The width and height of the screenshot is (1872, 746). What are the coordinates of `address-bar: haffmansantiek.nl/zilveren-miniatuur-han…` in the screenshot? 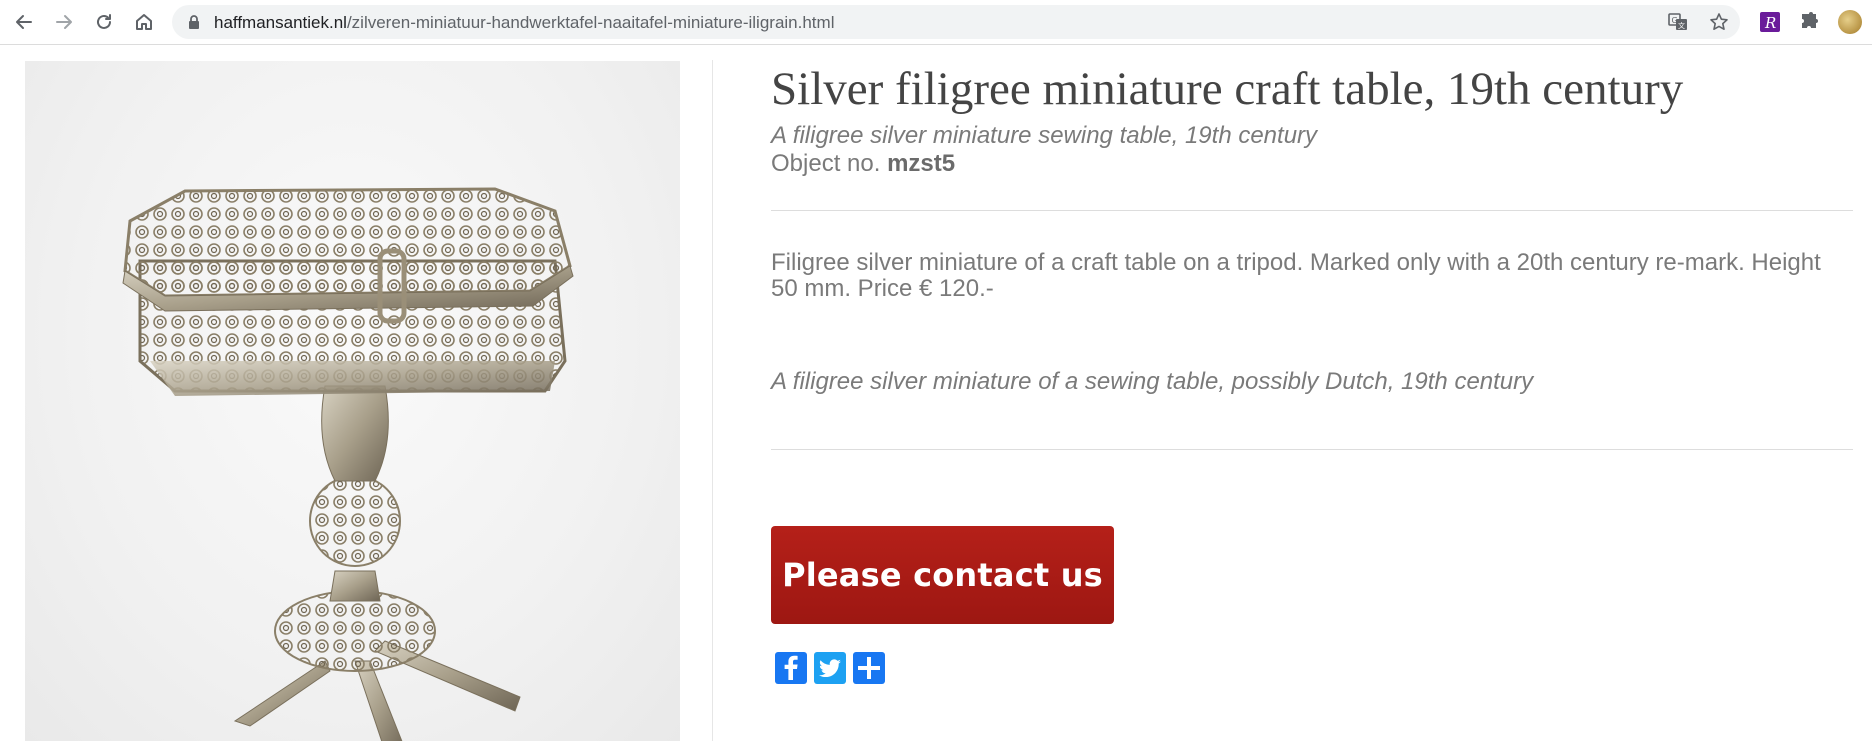 It's located at (956, 22).